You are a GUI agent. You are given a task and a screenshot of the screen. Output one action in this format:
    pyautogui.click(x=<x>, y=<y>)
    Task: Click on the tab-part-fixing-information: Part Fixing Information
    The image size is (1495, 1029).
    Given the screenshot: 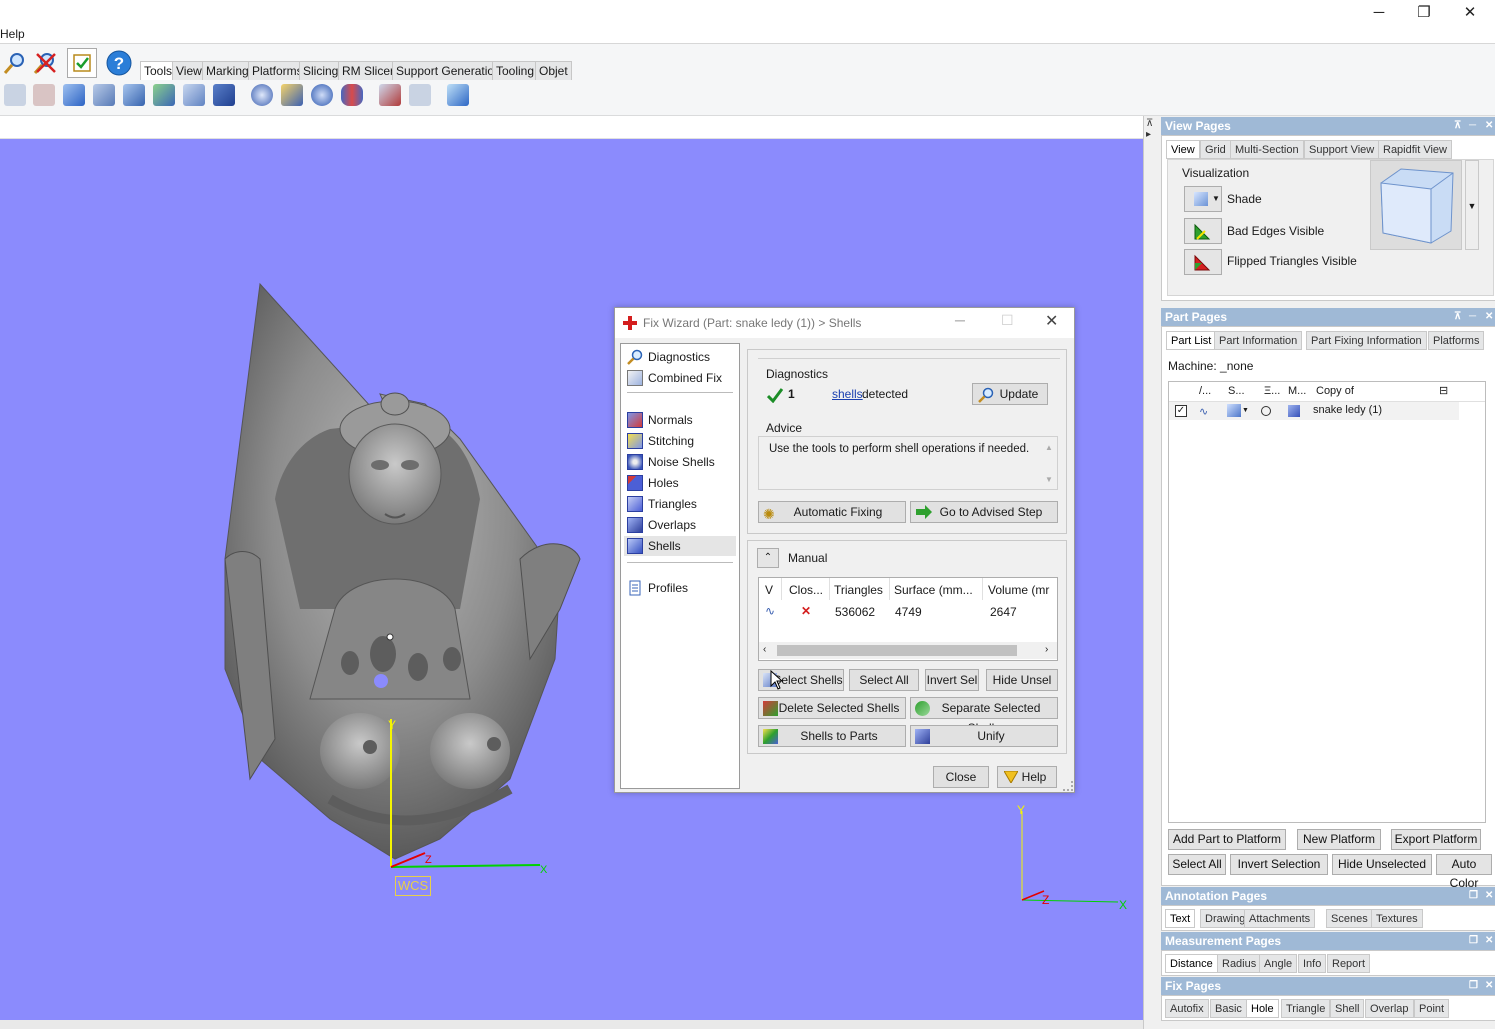 What is the action you would take?
    pyautogui.click(x=1366, y=340)
    